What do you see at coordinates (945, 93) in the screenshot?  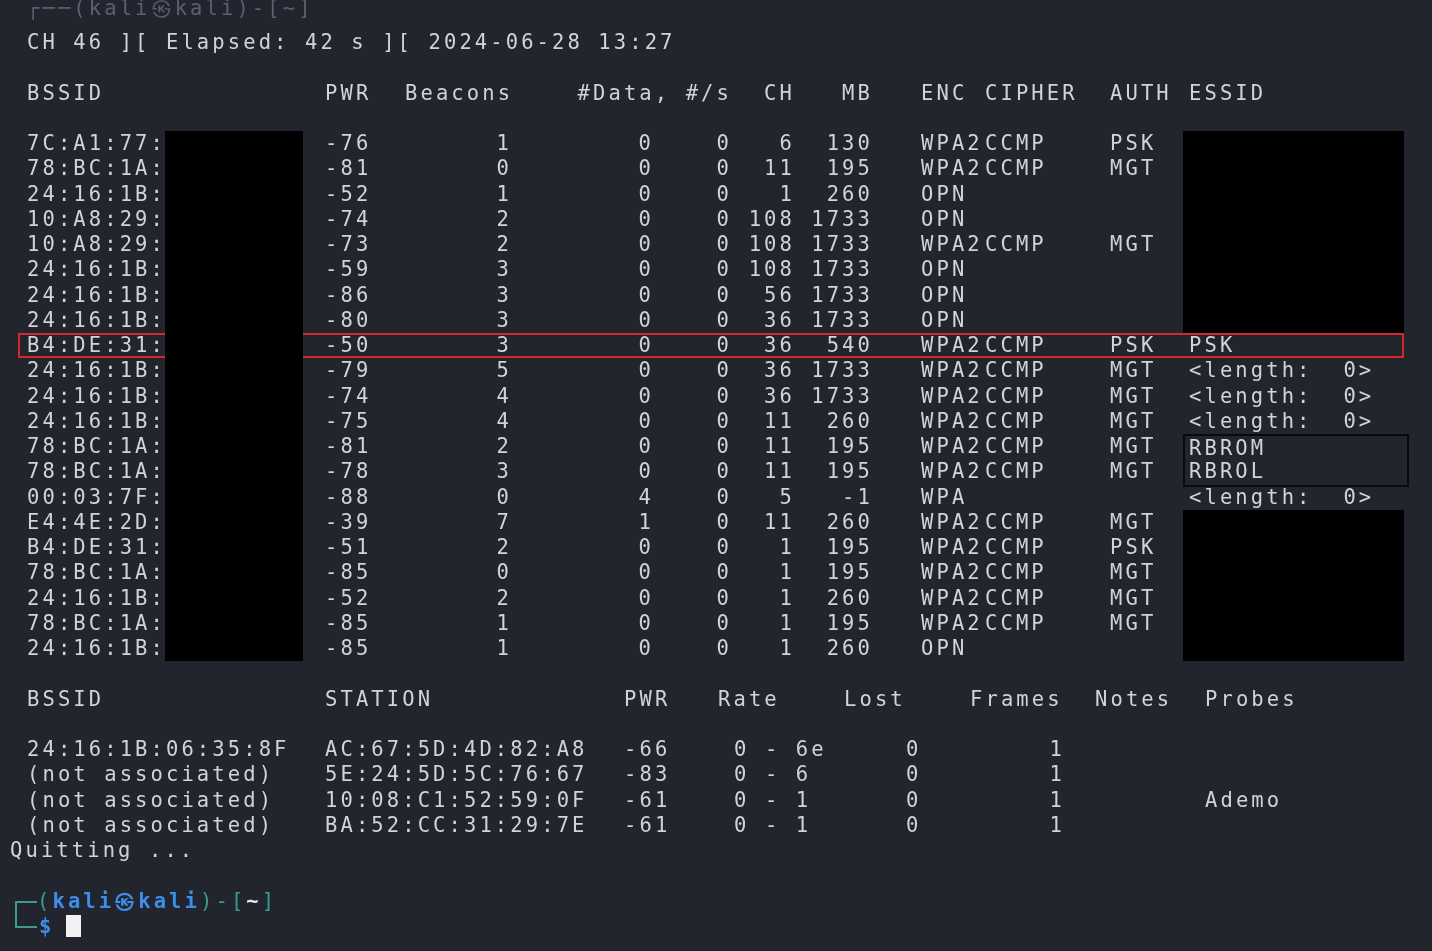 I see `column-header: ENC` at bounding box center [945, 93].